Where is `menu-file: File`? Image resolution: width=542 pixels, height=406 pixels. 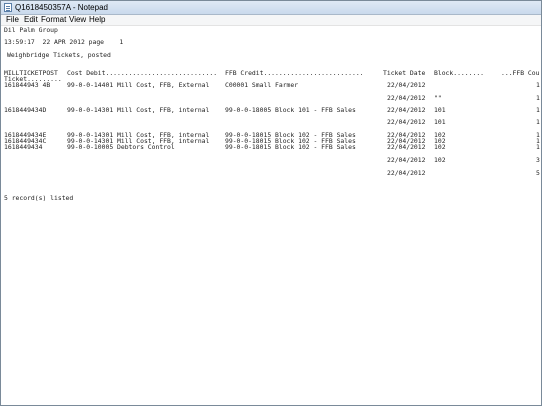
menu-file: File is located at coordinates (12, 20).